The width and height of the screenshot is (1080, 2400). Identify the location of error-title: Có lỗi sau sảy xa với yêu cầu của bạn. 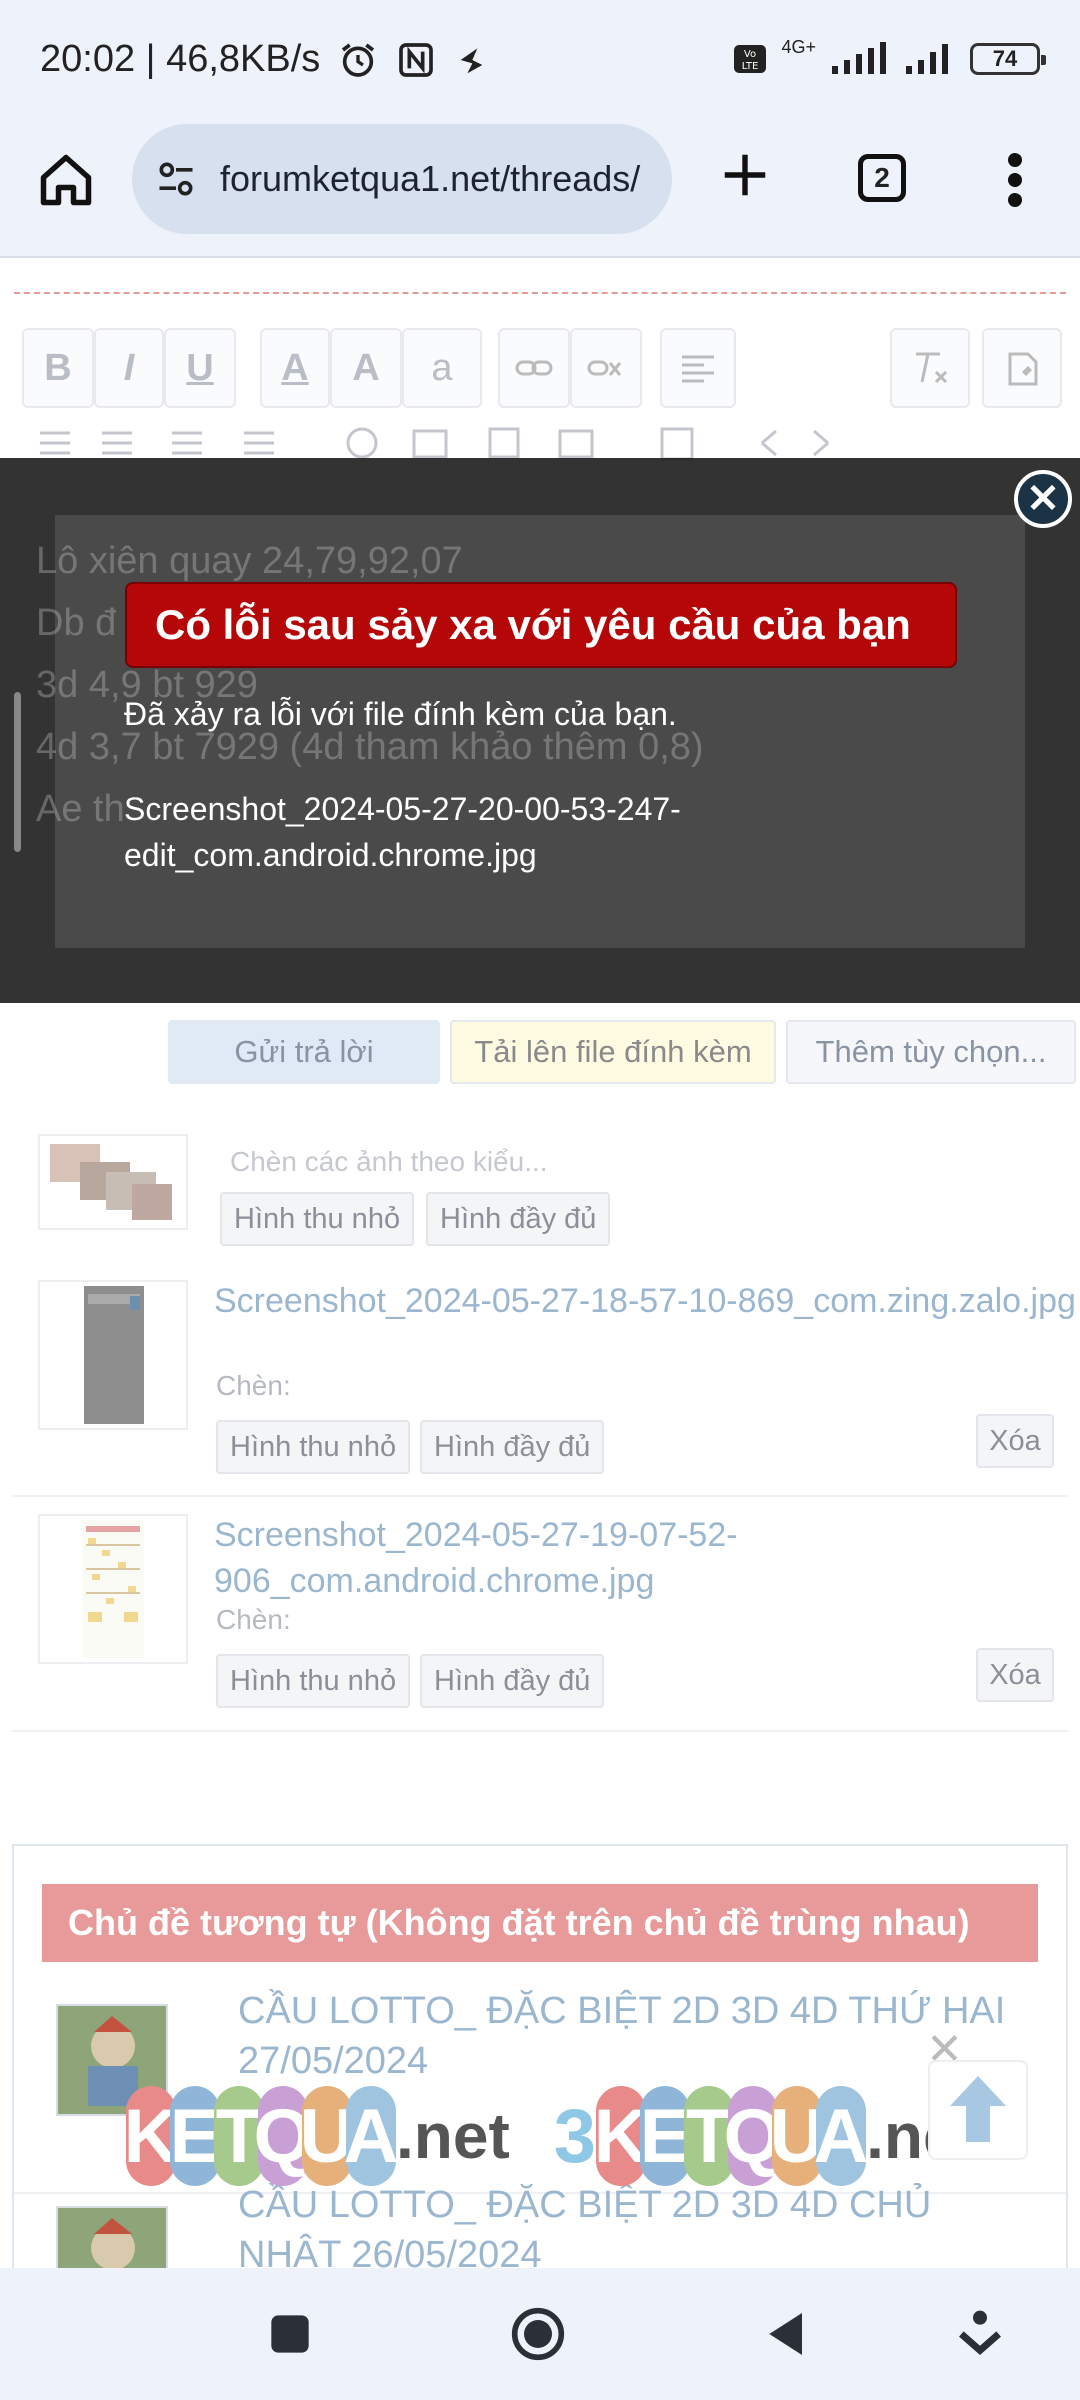
(541, 625).